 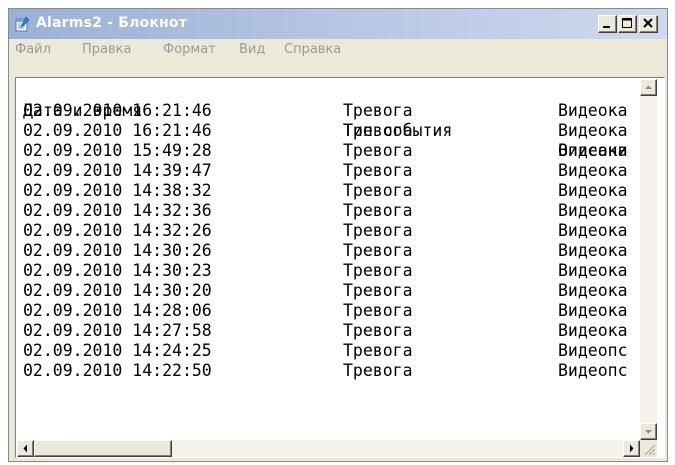 I want to click on close-icon, so click(x=648, y=23).